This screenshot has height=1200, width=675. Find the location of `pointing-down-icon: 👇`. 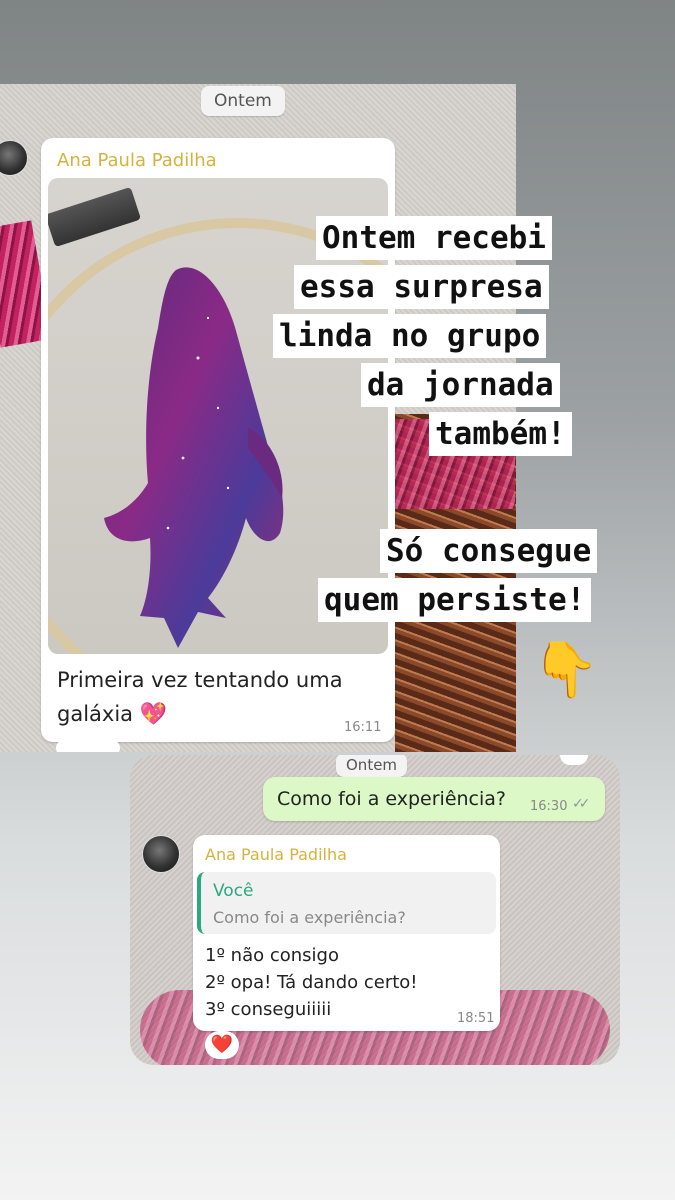

pointing-down-icon: 👇 is located at coordinates (566, 669).